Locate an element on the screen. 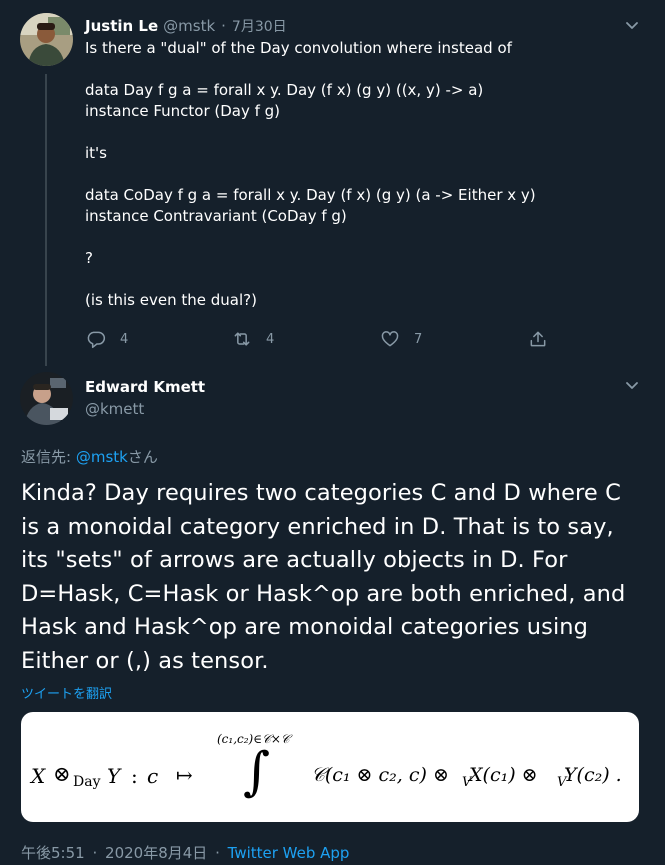 This screenshot has height=865, width=665. reply-suffix: さん is located at coordinates (142, 457).